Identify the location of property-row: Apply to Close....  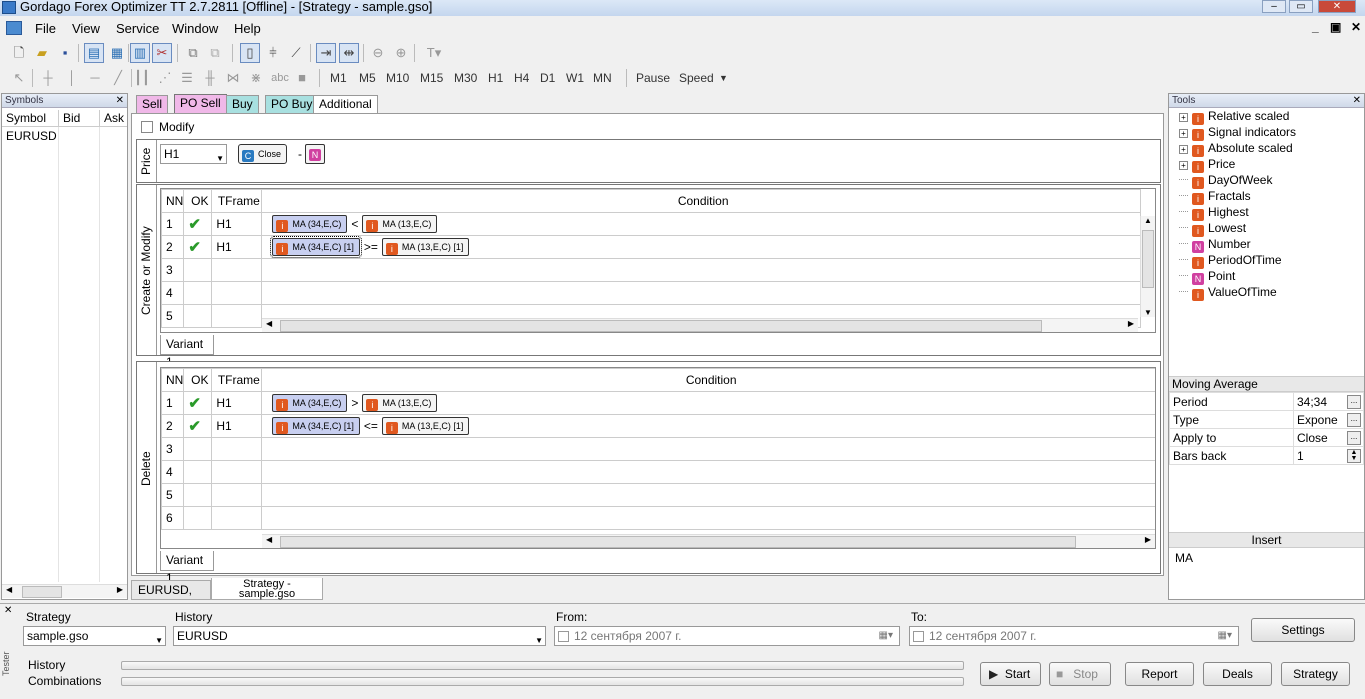
(1266, 437).